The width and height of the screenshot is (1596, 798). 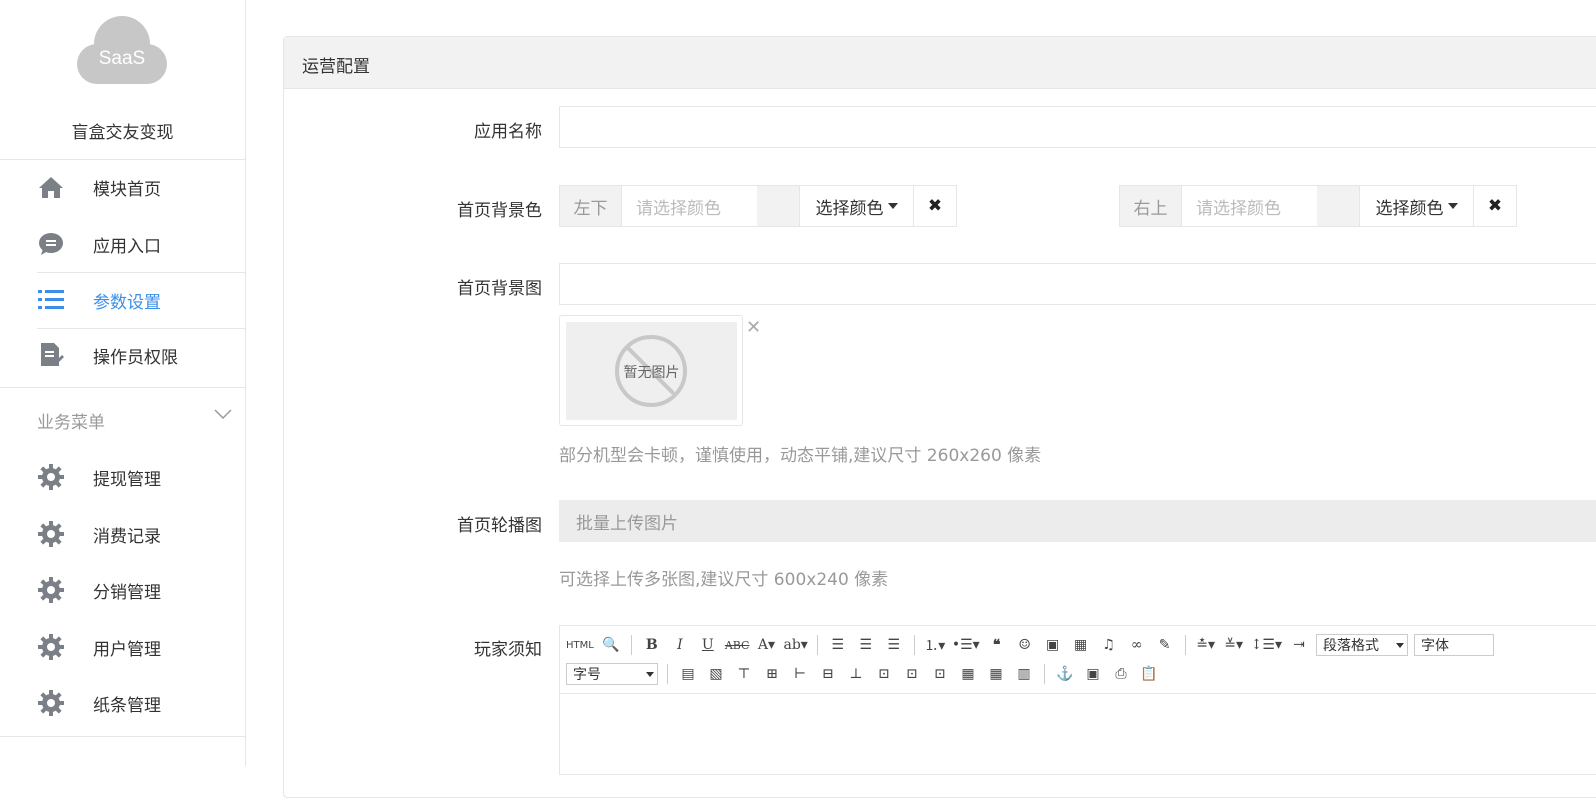 What do you see at coordinates (1234, 645) in the screenshot?
I see `paragraph-spacing-bottom-icon: ≚▾` at bounding box center [1234, 645].